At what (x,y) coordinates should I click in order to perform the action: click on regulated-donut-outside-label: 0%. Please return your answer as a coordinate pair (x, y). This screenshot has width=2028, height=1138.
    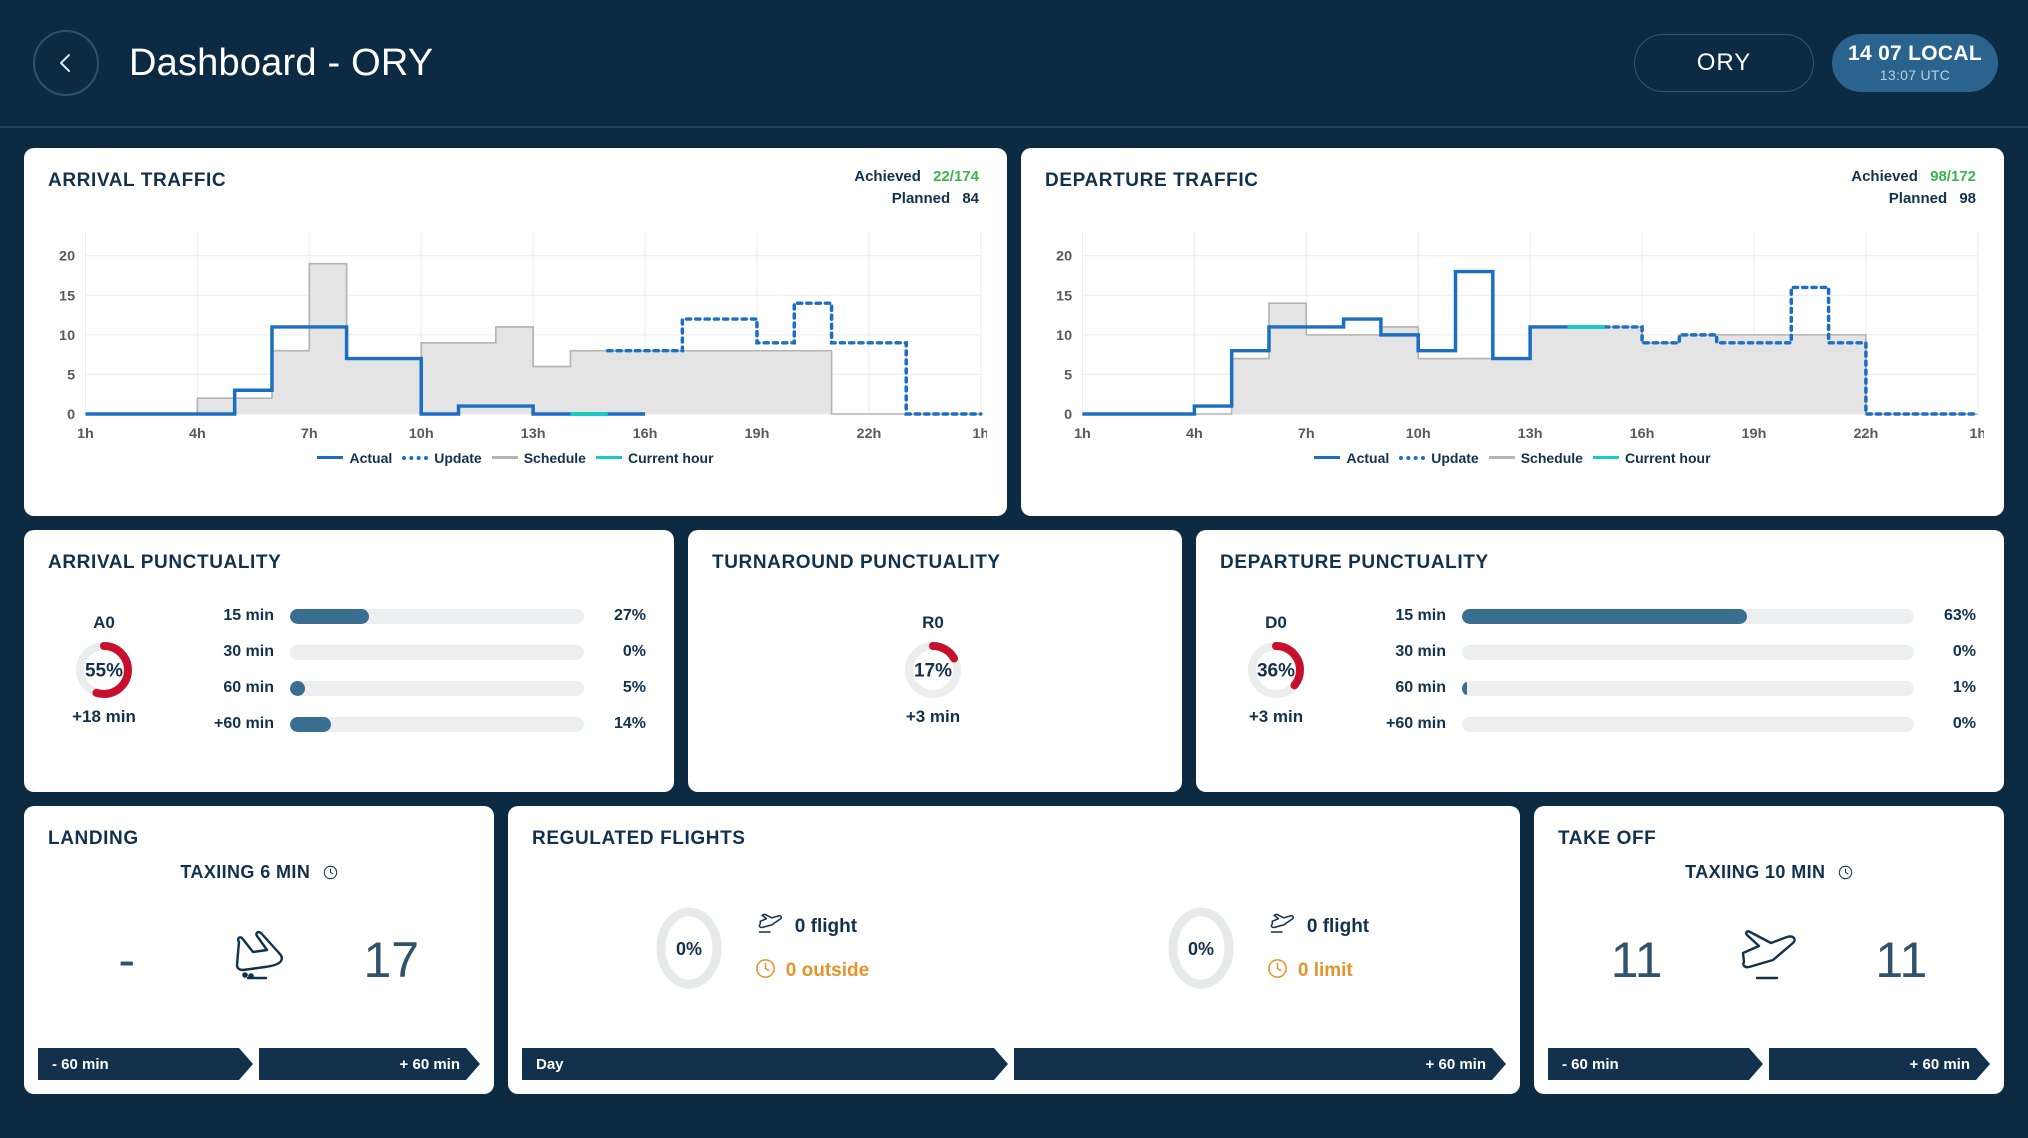
    Looking at the image, I should click on (689, 949).